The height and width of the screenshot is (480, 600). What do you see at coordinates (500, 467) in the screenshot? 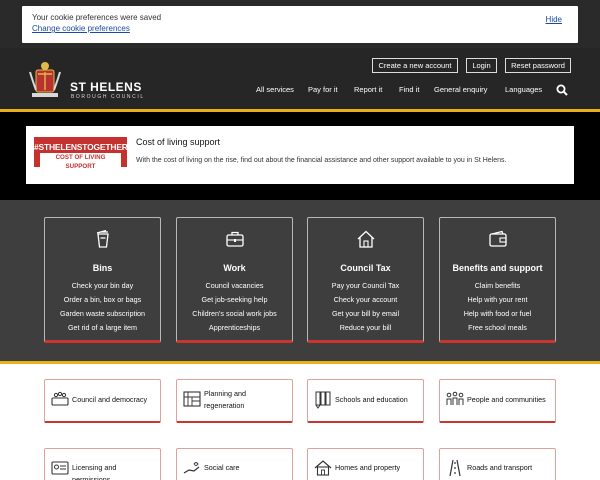
I see `category-label: Roads and transport` at bounding box center [500, 467].